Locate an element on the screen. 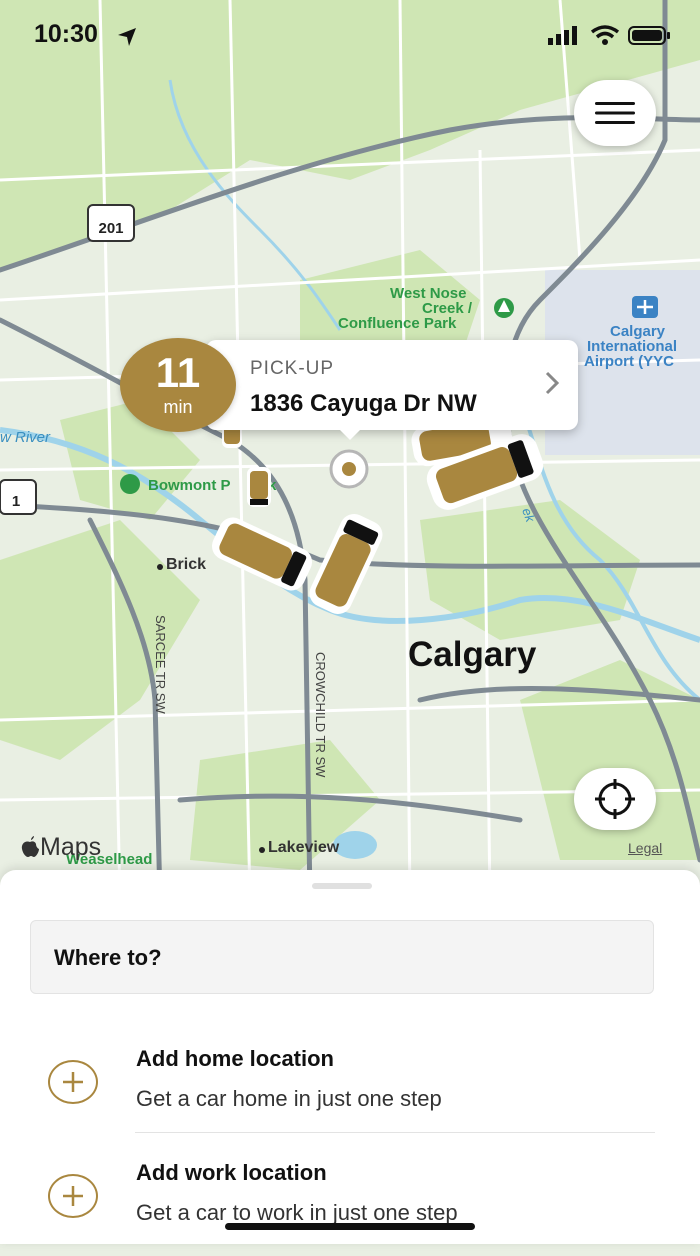  pickup-address: 1836 Cayuga Dr NW is located at coordinates (363, 403).